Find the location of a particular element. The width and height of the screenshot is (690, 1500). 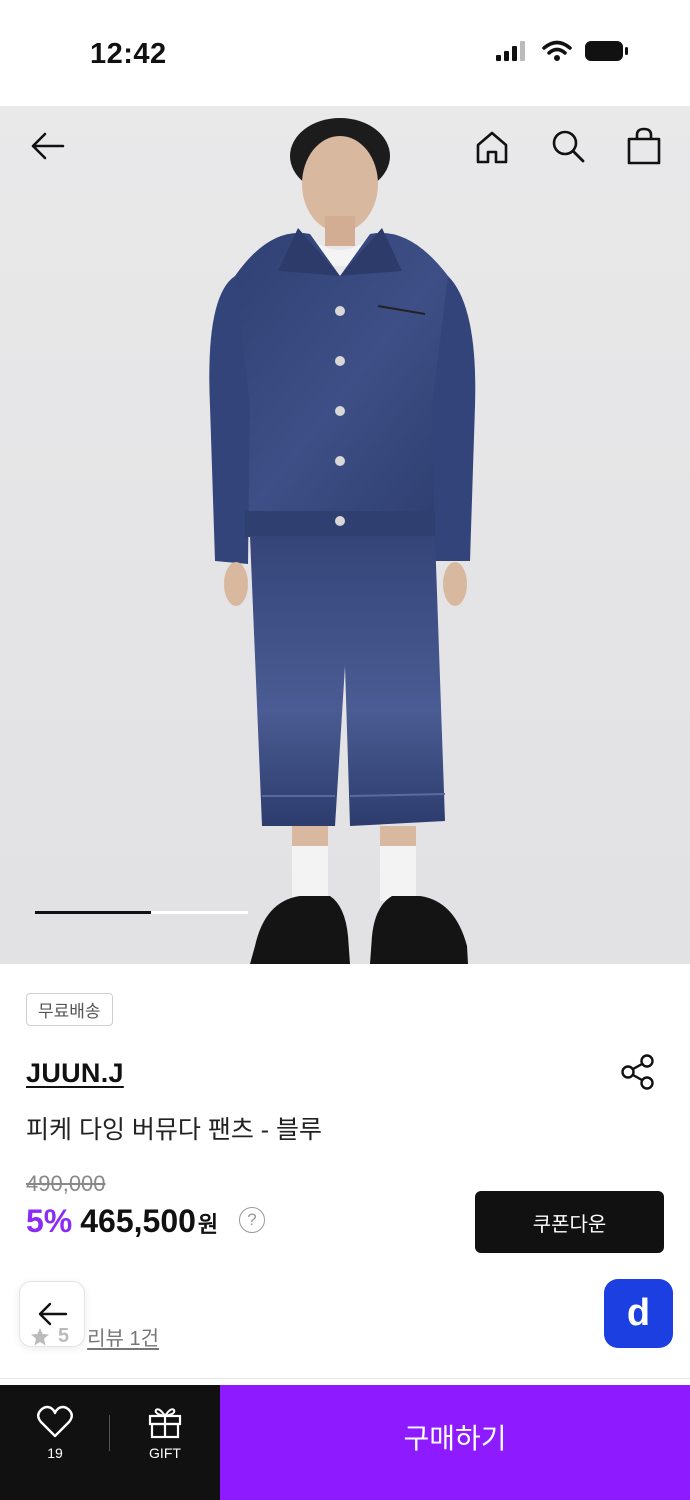

like-button: 19 is located at coordinates (55, 1433).